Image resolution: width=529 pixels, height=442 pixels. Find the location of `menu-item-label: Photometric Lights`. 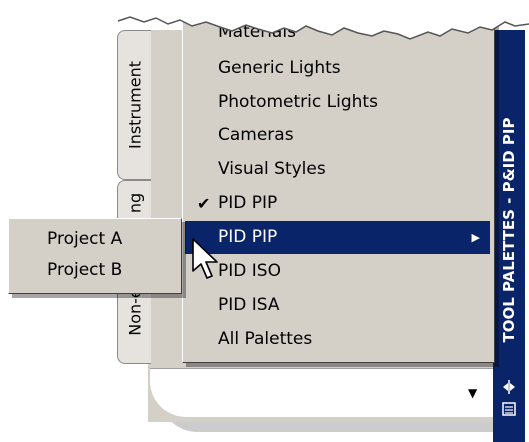

menu-item-label: Photometric Lights is located at coordinates (298, 102).